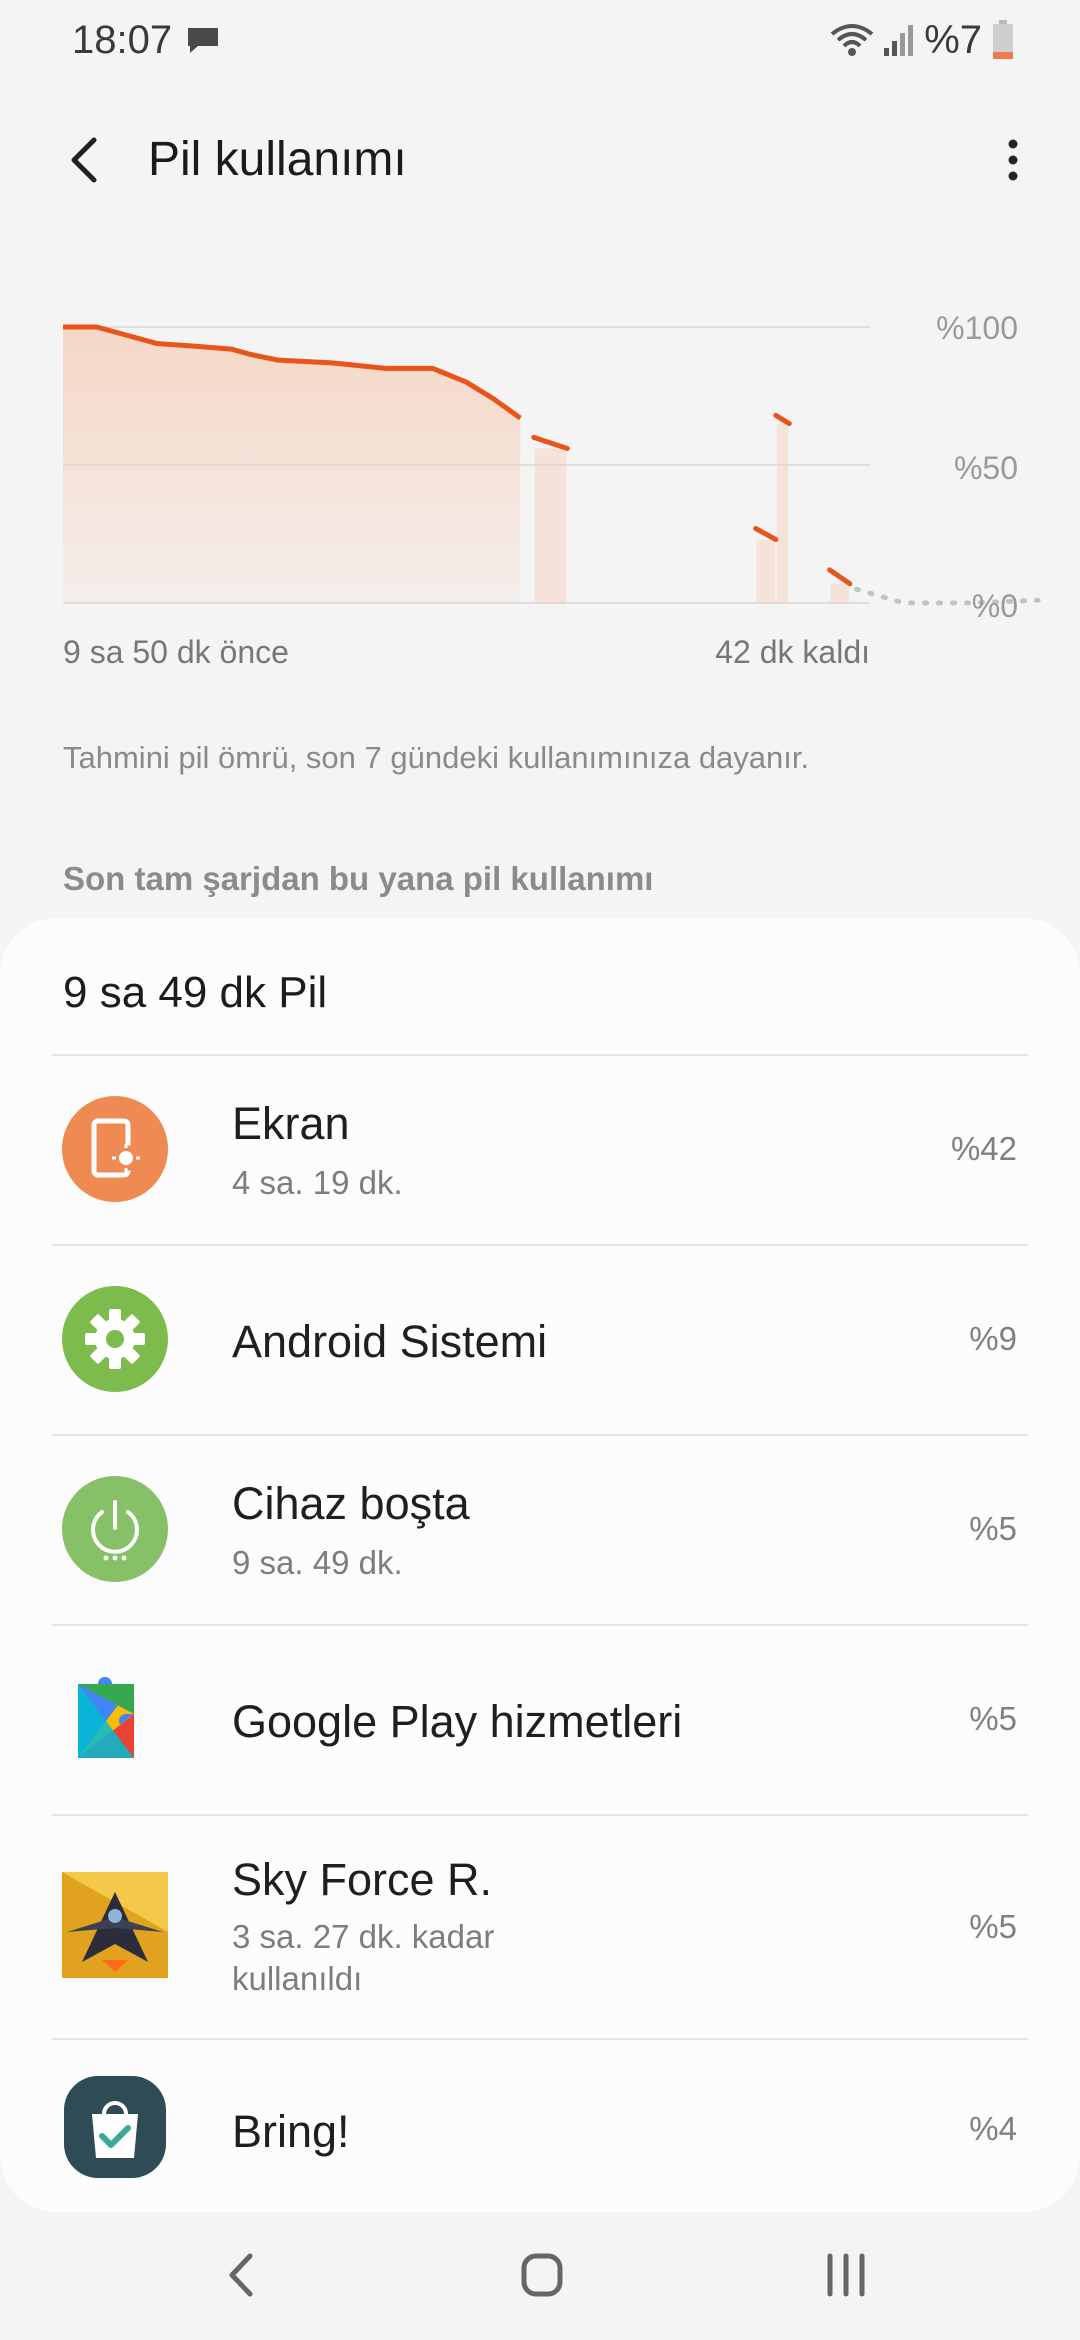 Image resolution: width=1080 pixels, height=2340 pixels. Describe the element at coordinates (363, 1957) in the screenshot. I see `item-subtitle: 3 sa. 27 dk. kadar kullanıldı` at that location.